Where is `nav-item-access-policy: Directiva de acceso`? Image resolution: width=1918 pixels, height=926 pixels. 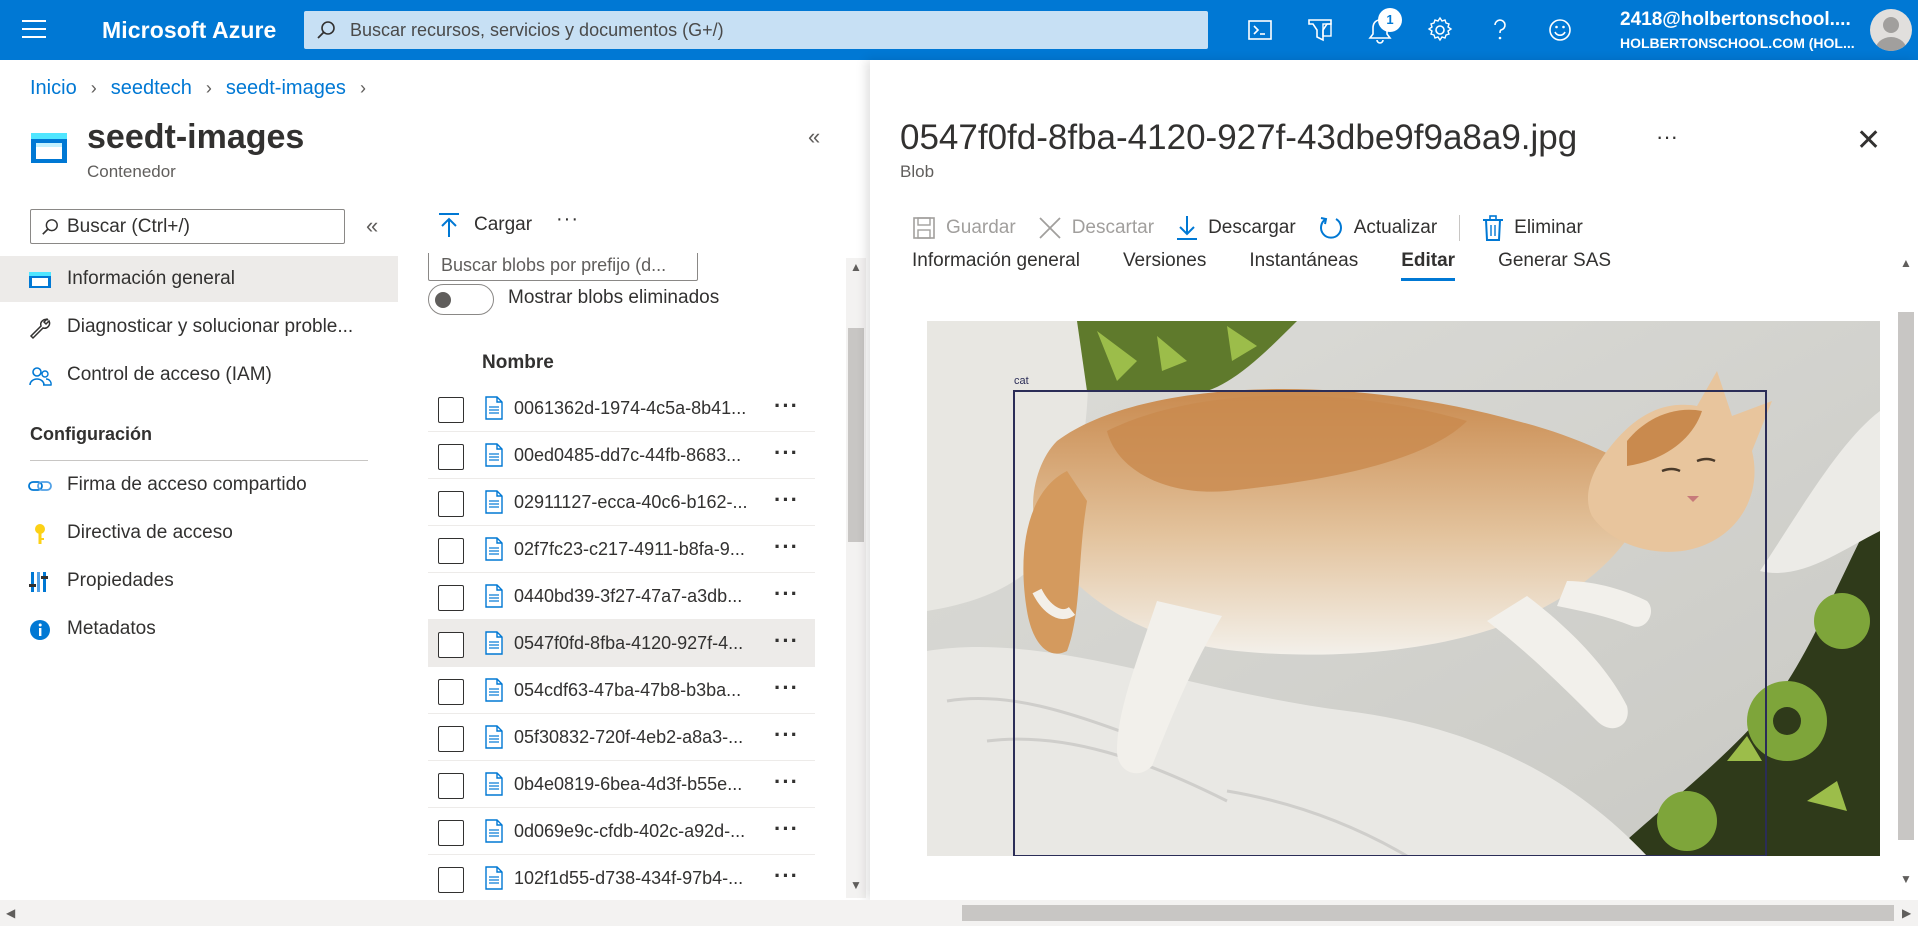
nav-item-access-policy: Directiva de acceso is located at coordinates (199, 533).